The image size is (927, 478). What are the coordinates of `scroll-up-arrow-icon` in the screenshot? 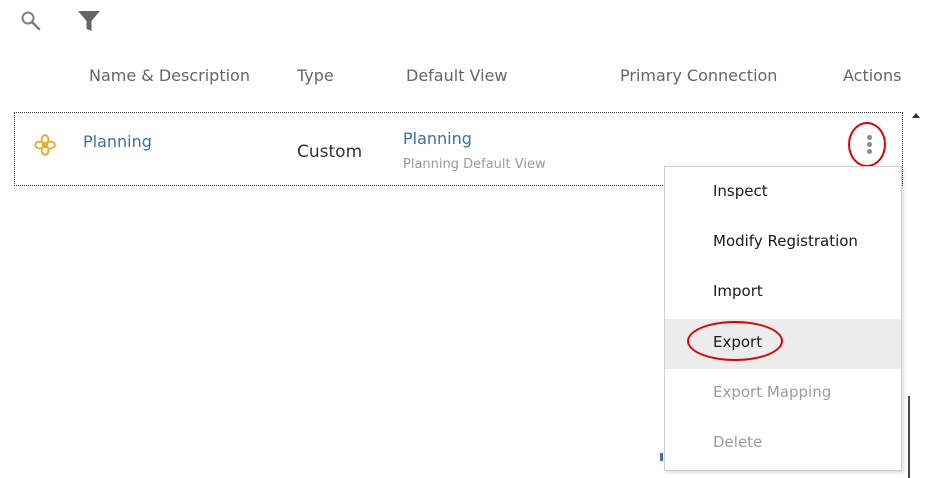 It's located at (916, 115).